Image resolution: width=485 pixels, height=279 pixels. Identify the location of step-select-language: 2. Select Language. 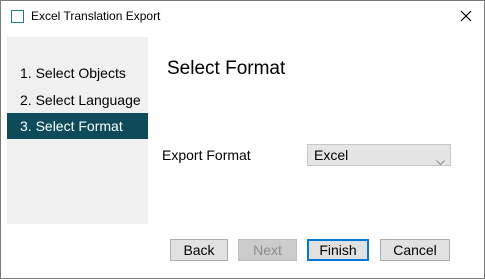
(80, 100).